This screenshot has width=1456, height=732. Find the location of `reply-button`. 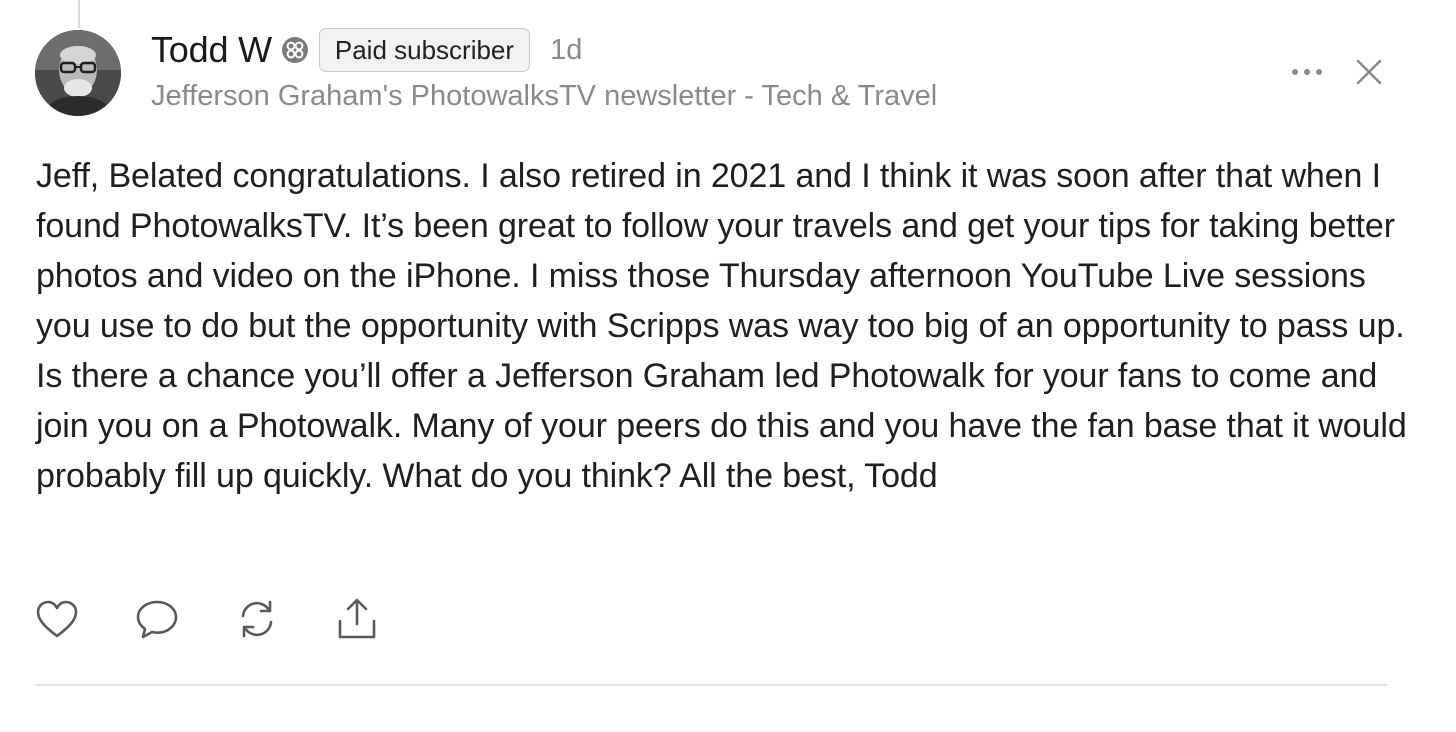

reply-button is located at coordinates (157, 619).